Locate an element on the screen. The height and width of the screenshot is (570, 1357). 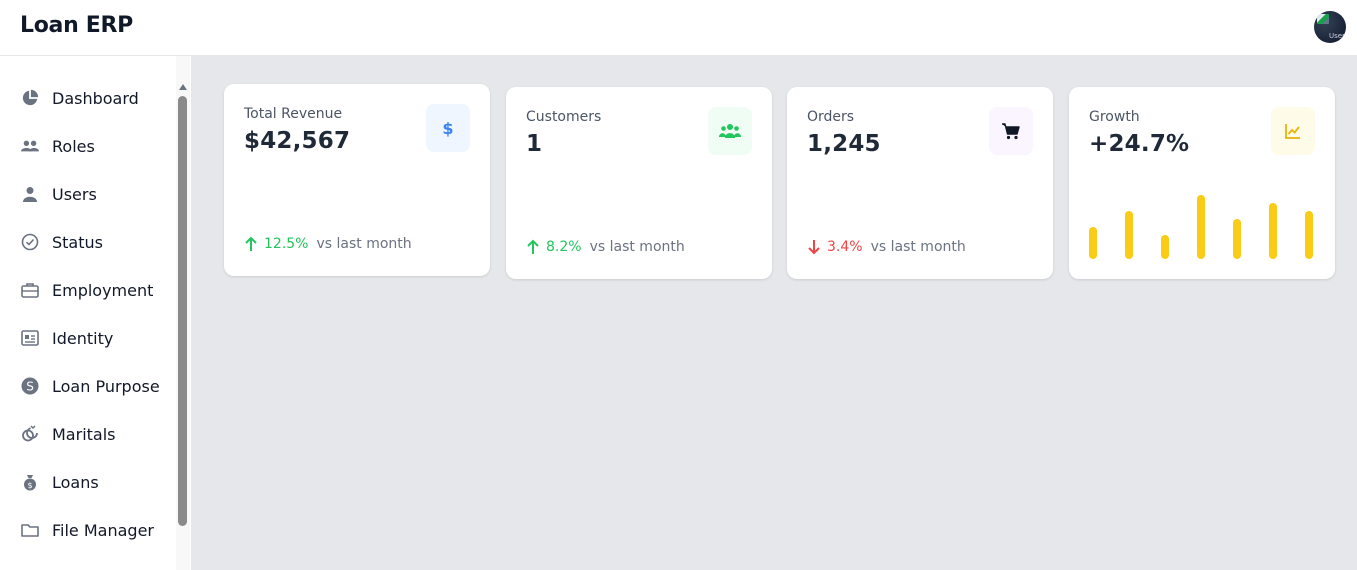
dollar-icon: $ is located at coordinates (447, 128).